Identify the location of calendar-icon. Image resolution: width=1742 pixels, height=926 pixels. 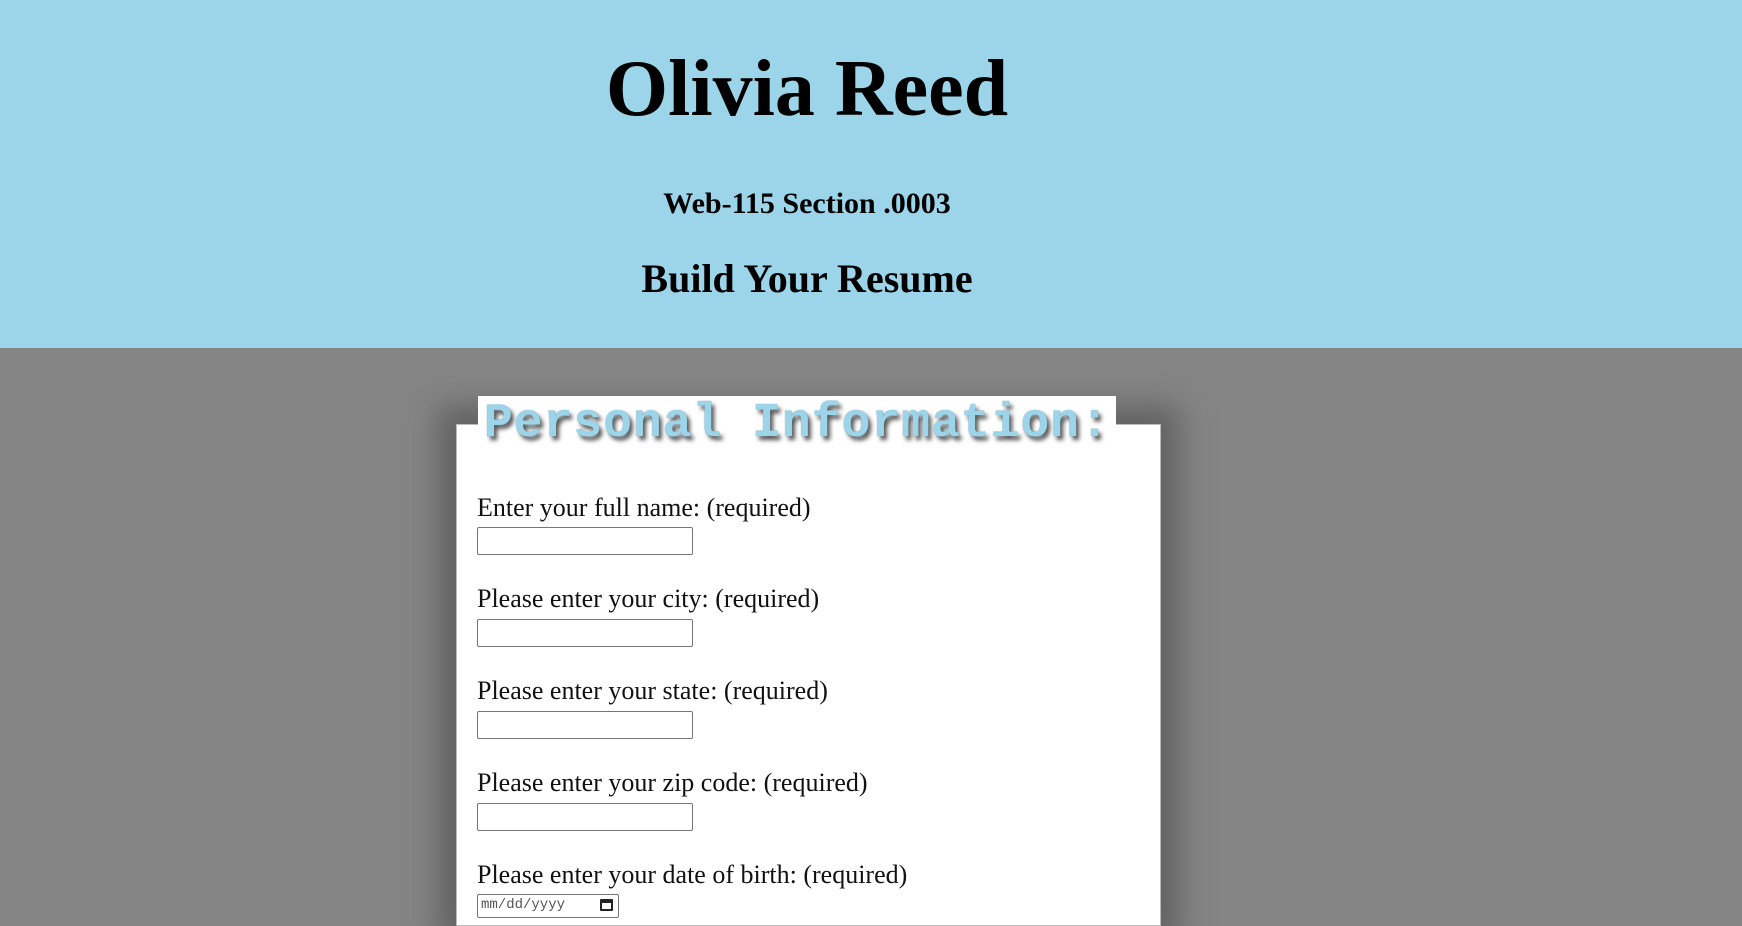
(606, 905).